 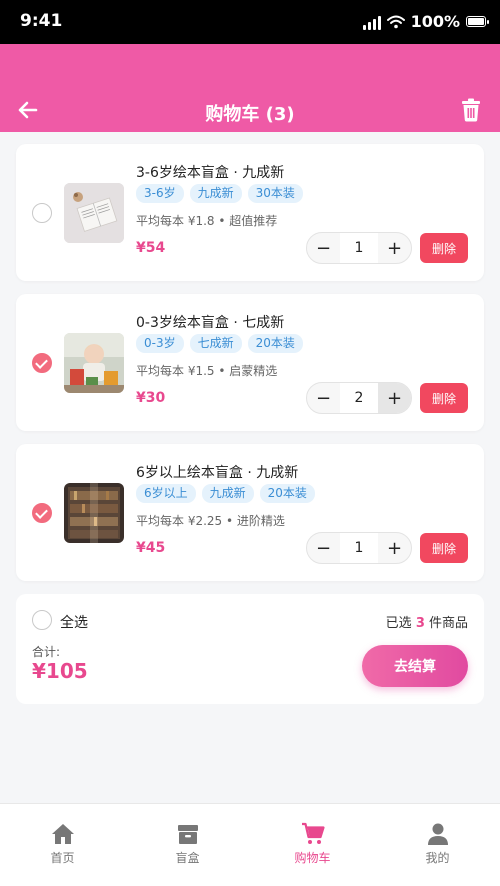 I want to click on order-summary: 全选 已选 3 件商品 合计: ¥105 去结算, so click(x=250, y=649).